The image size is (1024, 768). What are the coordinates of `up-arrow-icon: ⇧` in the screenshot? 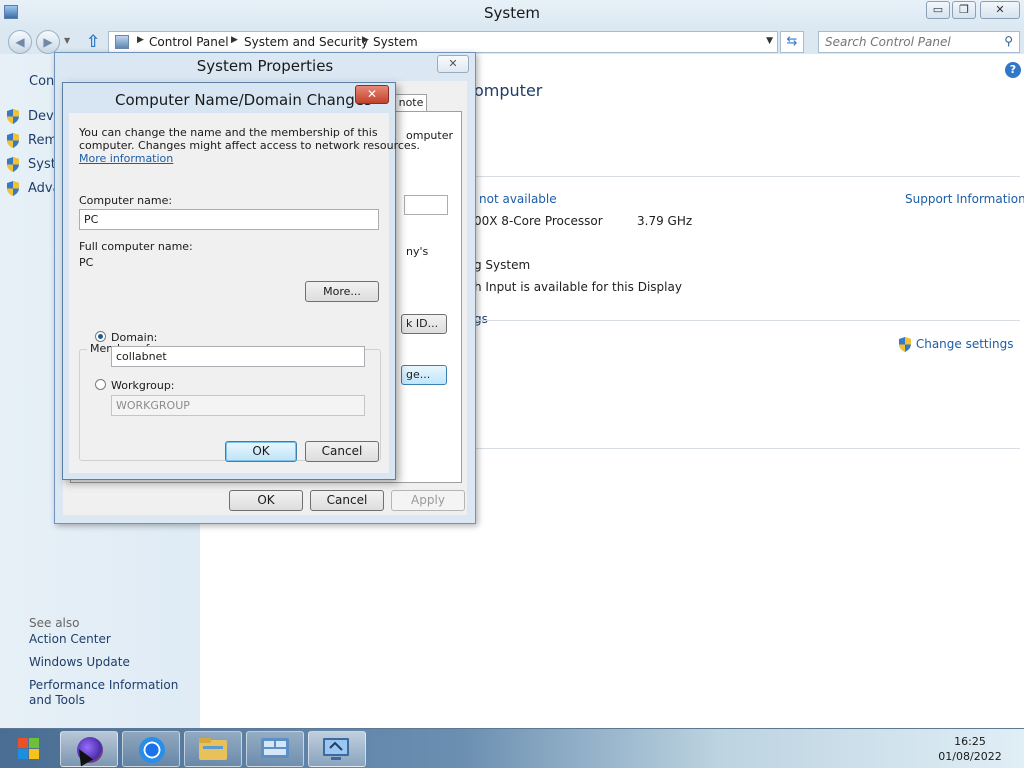 It's located at (93, 42).